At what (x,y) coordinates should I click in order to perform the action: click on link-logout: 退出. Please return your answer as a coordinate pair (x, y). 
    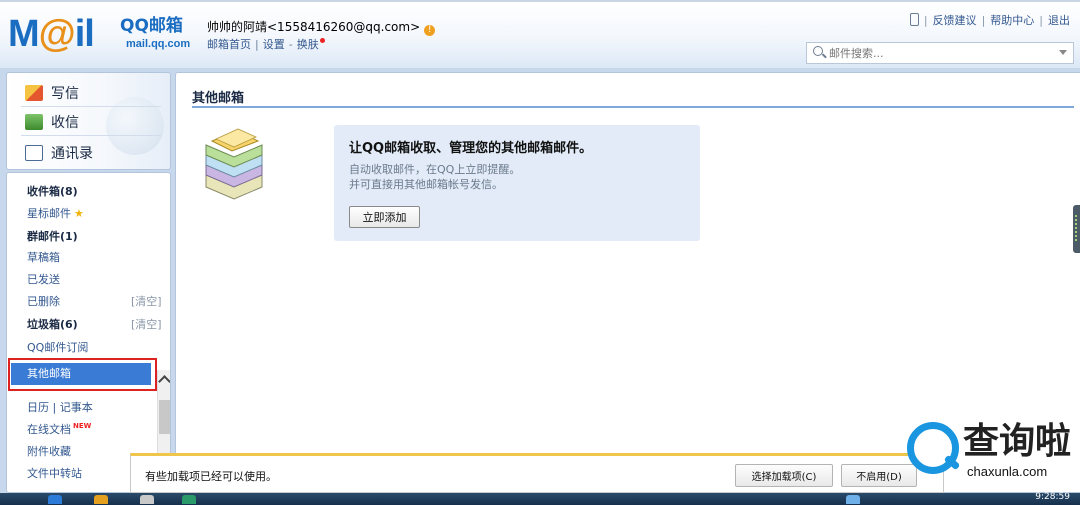
    Looking at the image, I should click on (1059, 20).